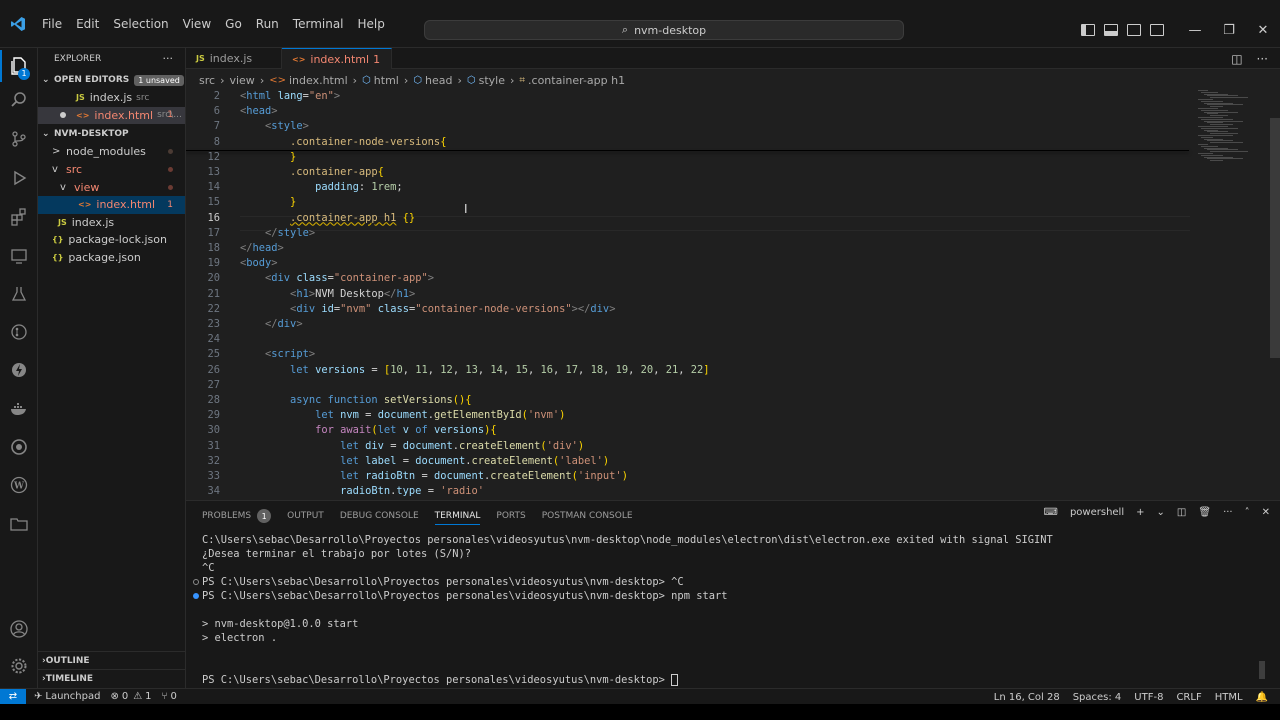  I want to click on tree-file-index-js: JS index.js, so click(111, 223).